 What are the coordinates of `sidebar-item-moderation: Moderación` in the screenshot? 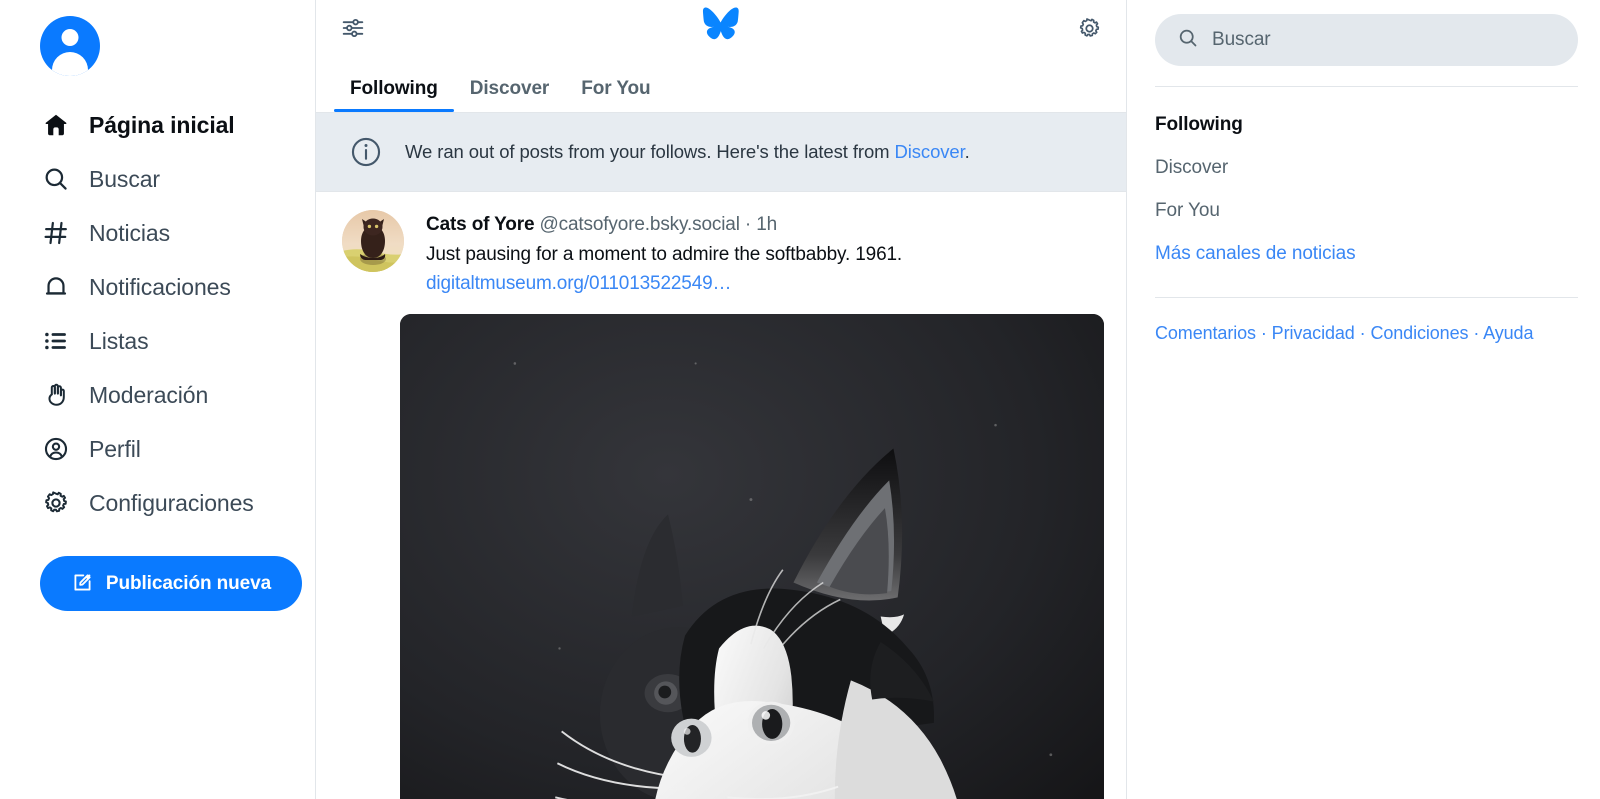 It's located at (177, 395).